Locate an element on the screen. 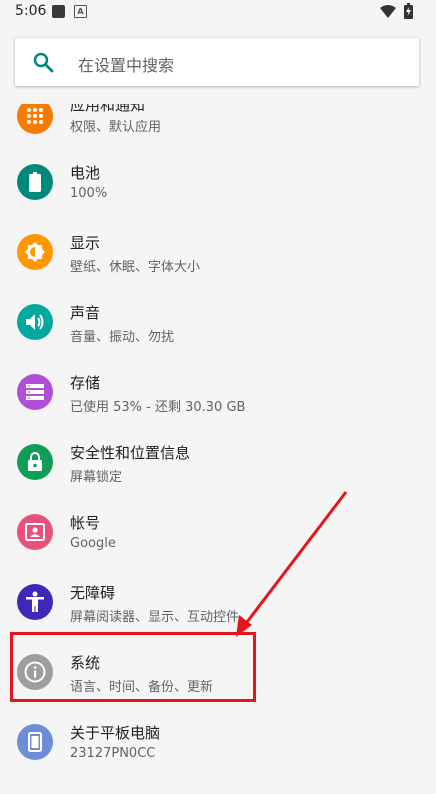  item-subtitle: 23127PN0CC is located at coordinates (113, 753).